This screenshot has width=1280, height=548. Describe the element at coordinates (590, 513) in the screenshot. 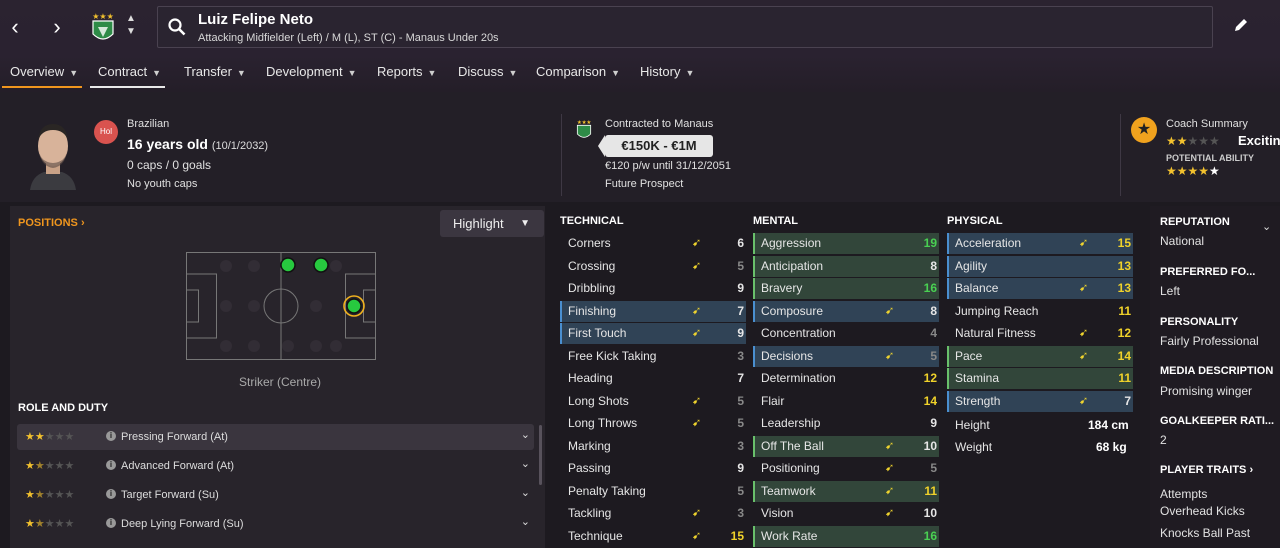

I see `attribute-name: Tackling` at that location.